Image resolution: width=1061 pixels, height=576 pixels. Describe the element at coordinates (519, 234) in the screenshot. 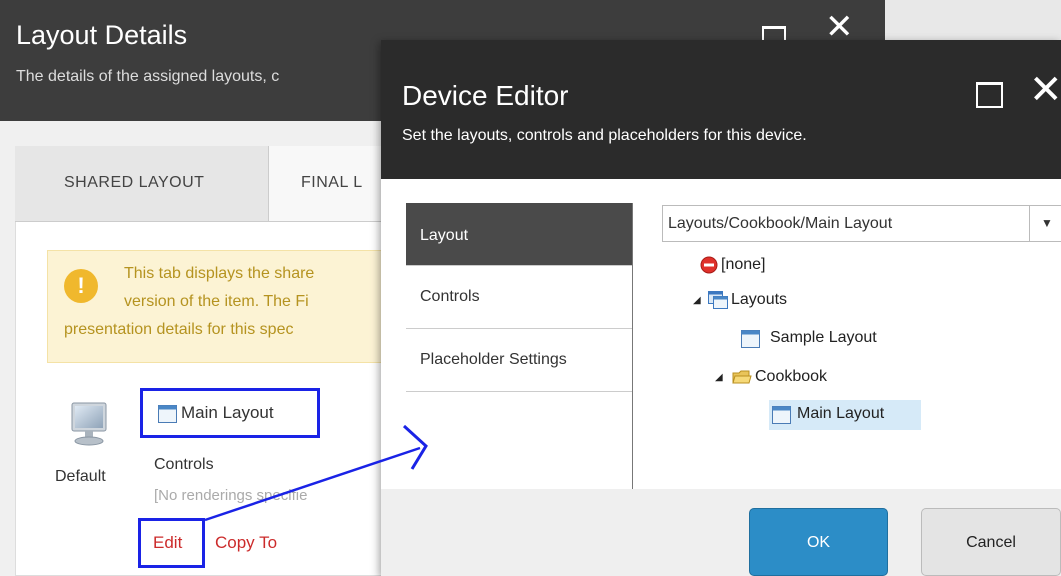

I see `nav-item-layout: Layout` at that location.